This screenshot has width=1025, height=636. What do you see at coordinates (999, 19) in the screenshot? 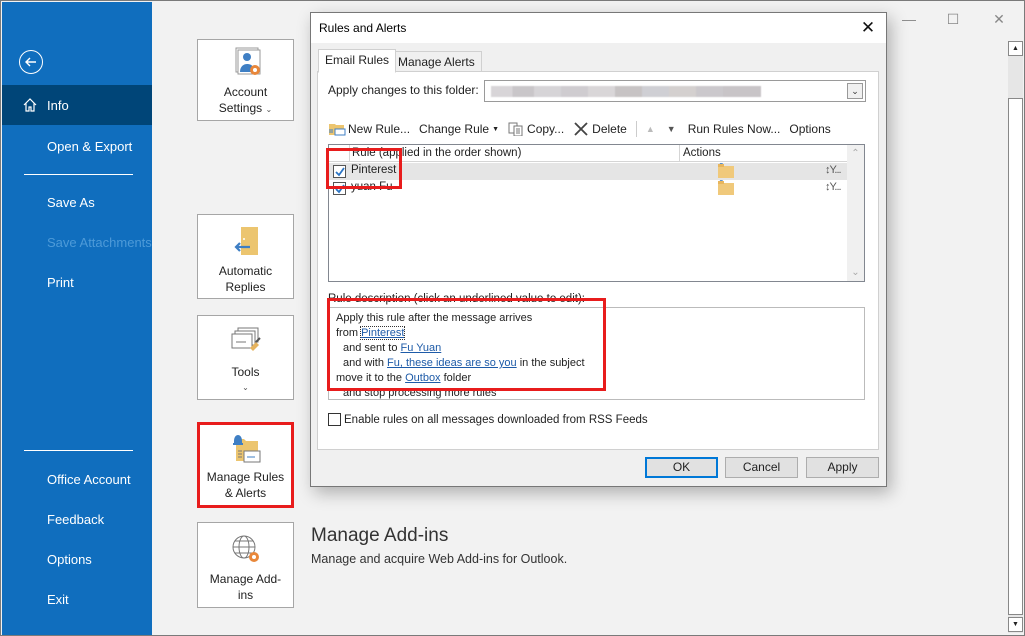
I see `window-close-button: ✕` at bounding box center [999, 19].